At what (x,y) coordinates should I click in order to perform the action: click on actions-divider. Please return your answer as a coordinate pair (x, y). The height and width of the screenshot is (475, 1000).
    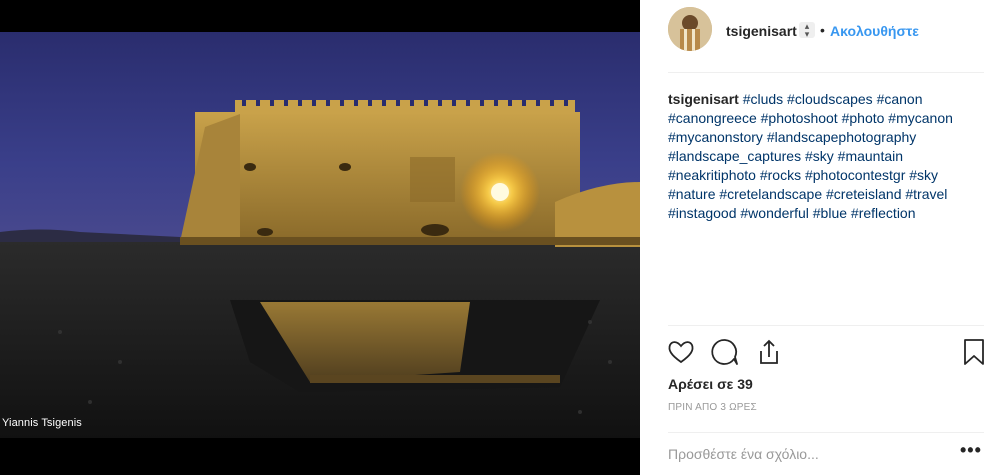
    Looking at the image, I should click on (826, 325).